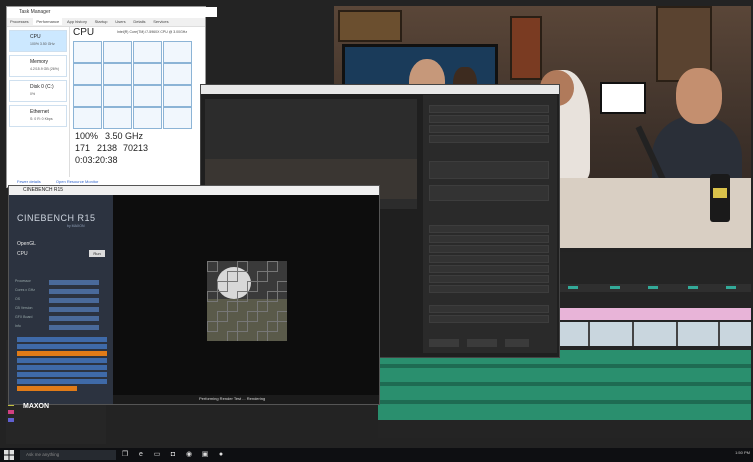 The height and width of the screenshot is (462, 753). I want to click on audio-tracks, so click(564, 385).